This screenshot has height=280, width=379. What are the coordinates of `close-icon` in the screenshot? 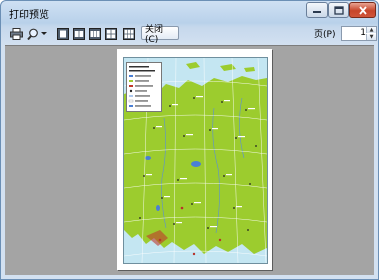 It's located at (362, 10).